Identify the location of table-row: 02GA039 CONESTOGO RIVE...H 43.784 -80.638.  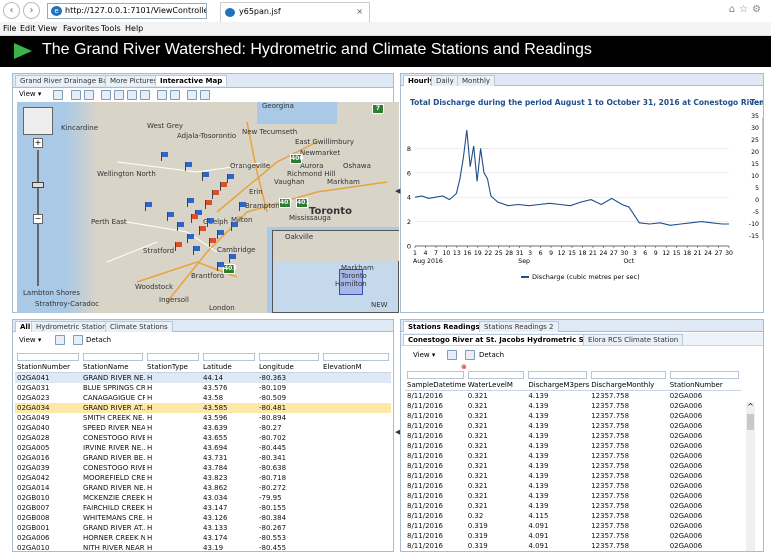
(203, 468).